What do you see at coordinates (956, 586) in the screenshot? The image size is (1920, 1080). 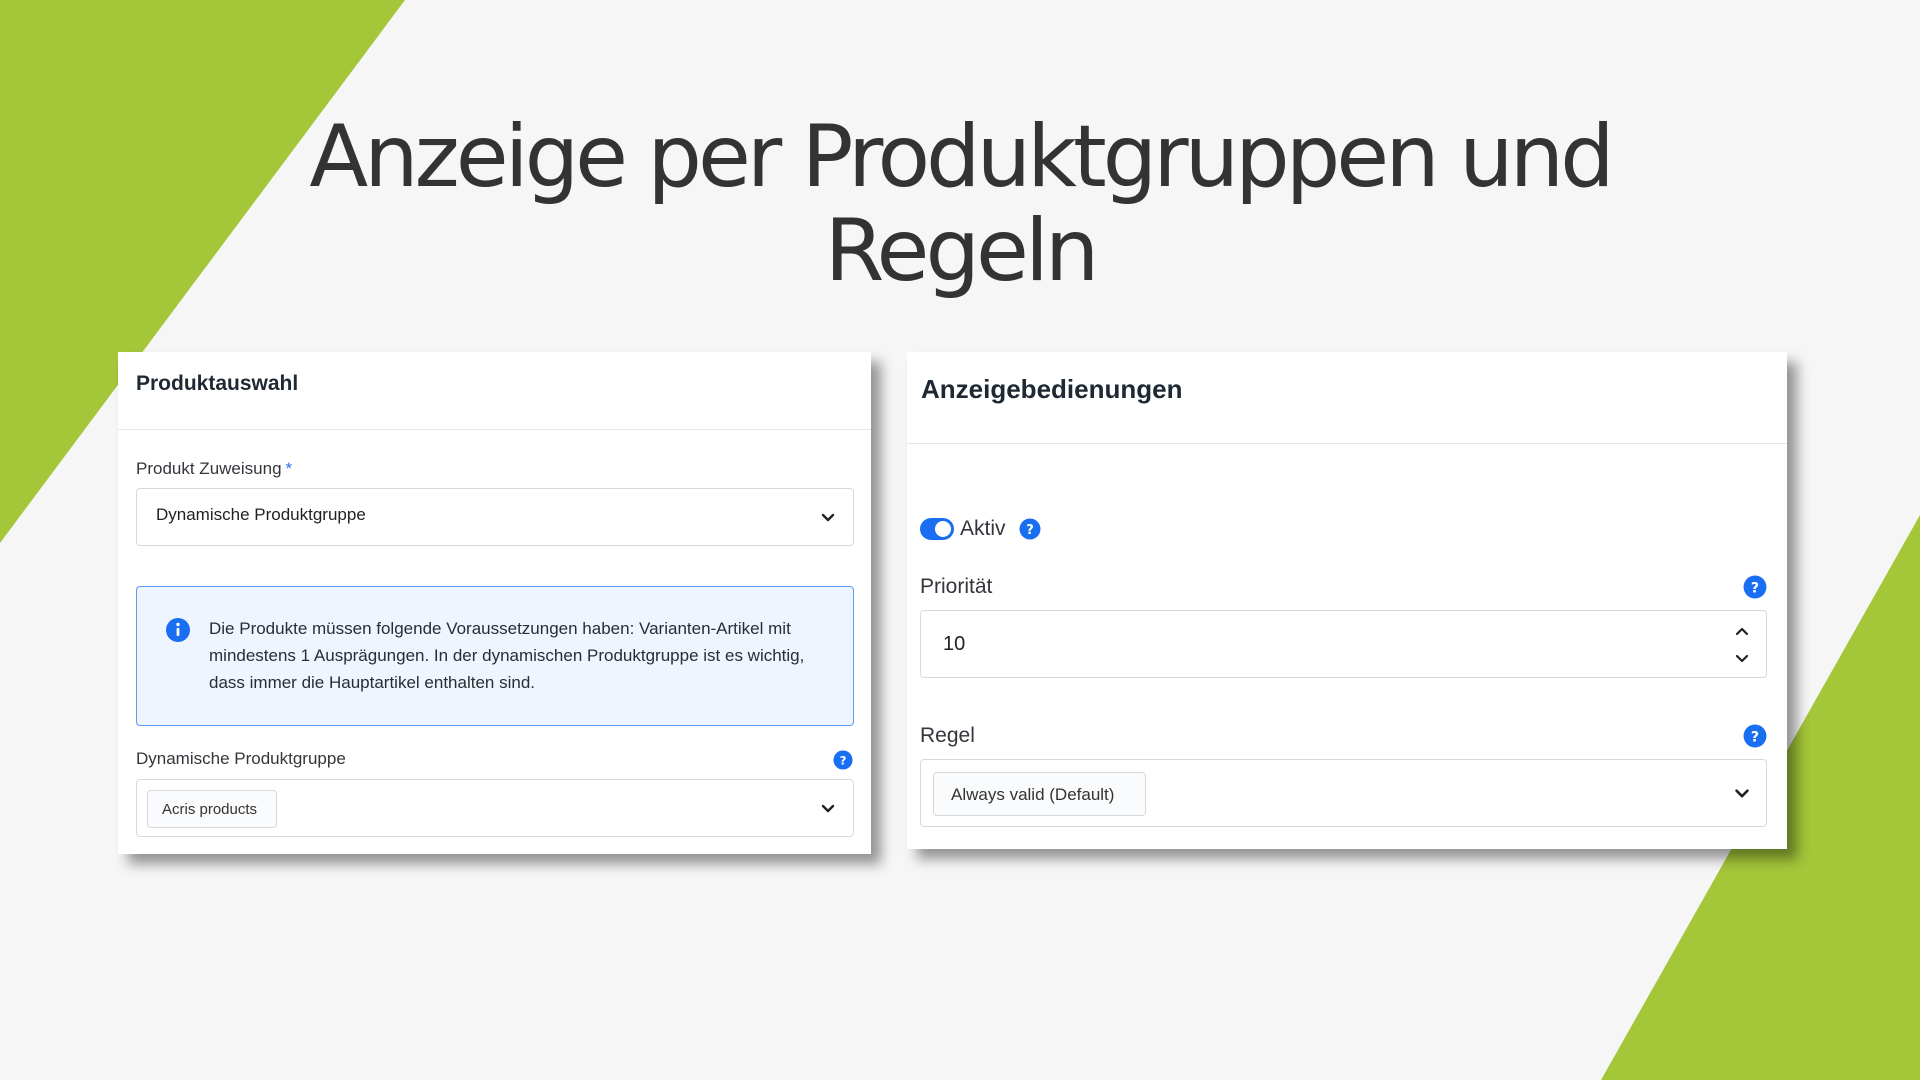 I see `priority-label: Priorität` at bounding box center [956, 586].